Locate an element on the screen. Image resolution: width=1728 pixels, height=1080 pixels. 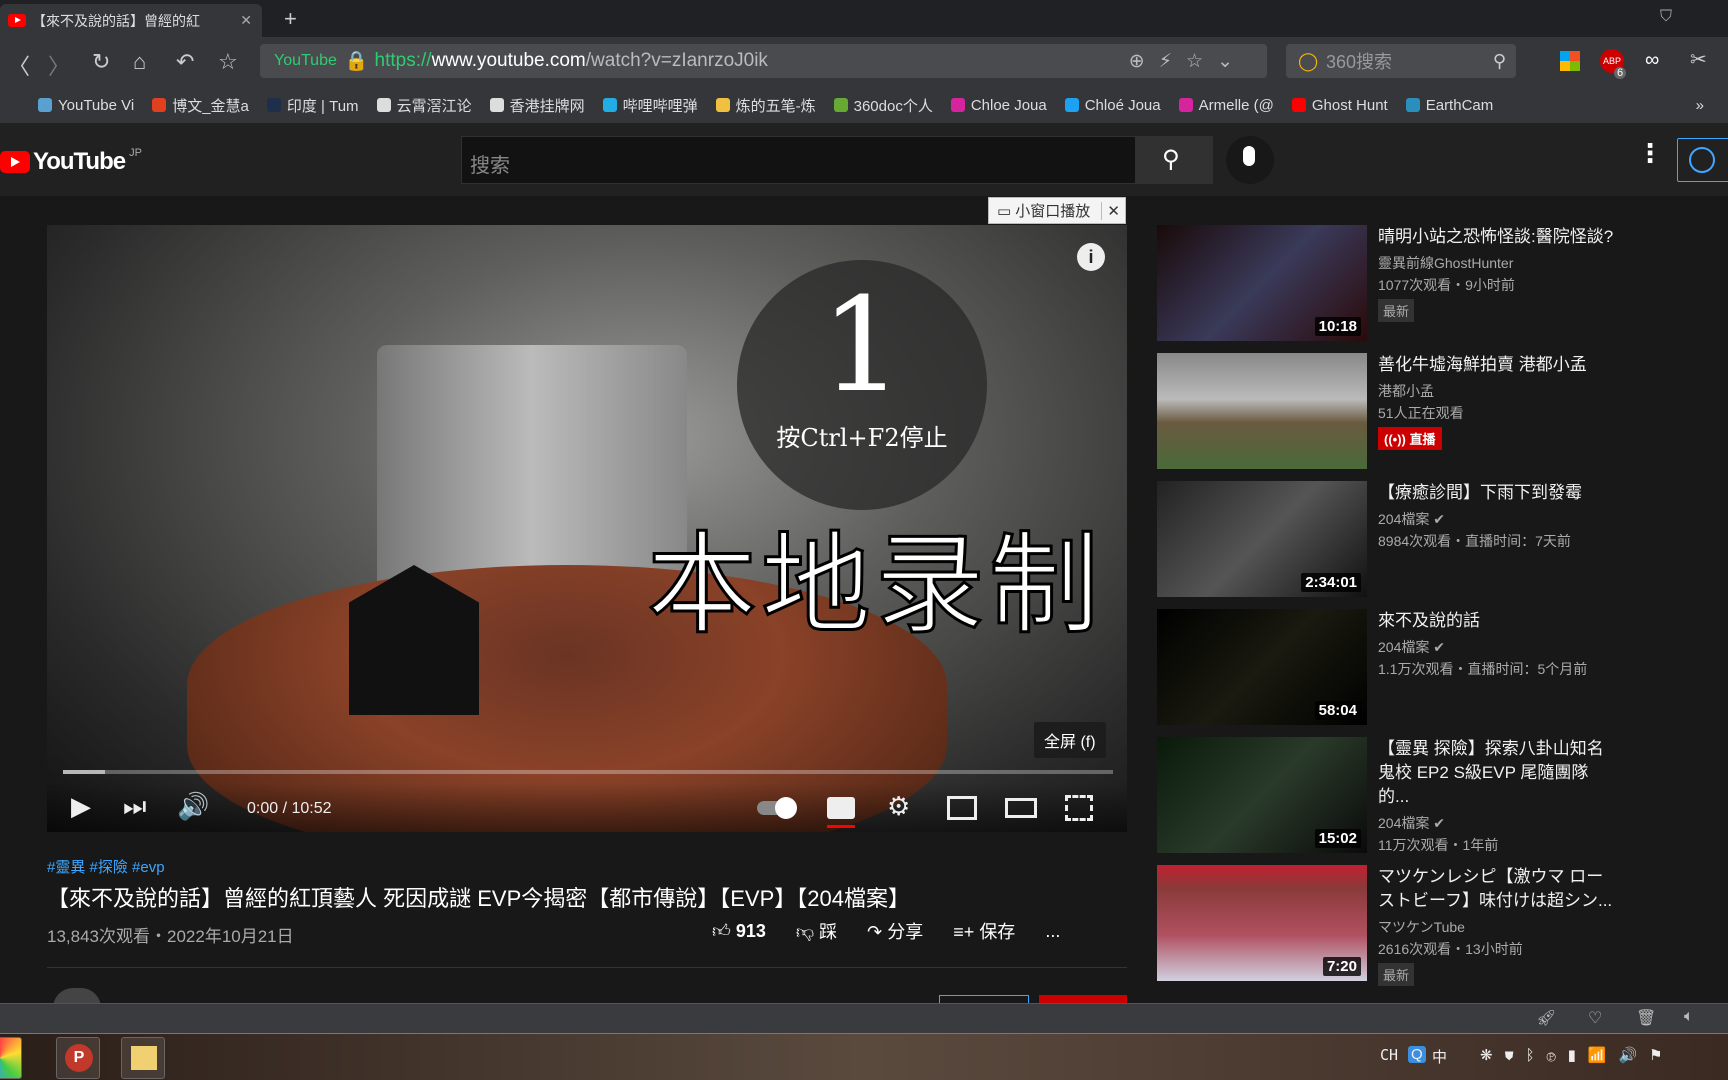
ime-icon: Q is located at coordinates (1417, 1054).